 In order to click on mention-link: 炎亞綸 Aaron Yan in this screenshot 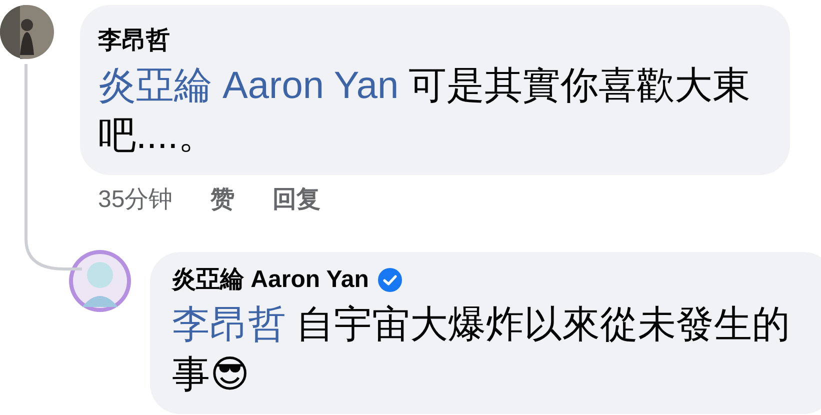, I will do `click(248, 86)`.